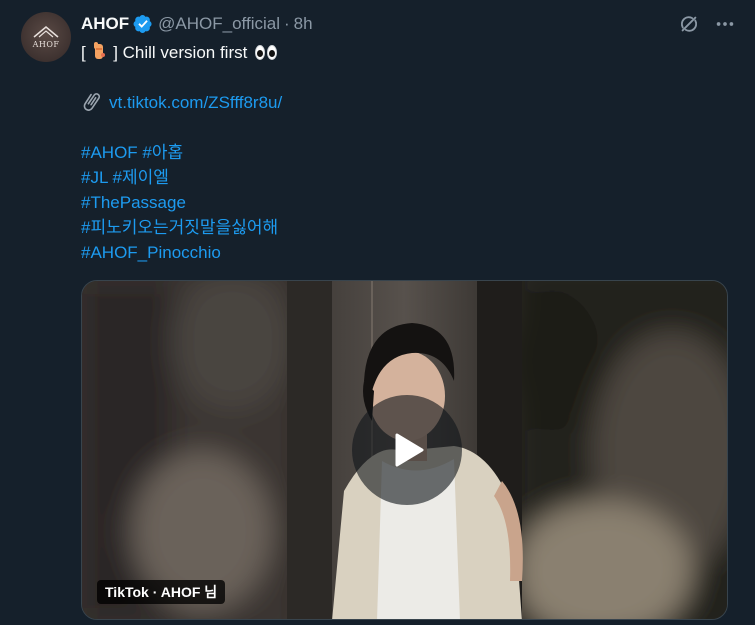 The image size is (755, 625). I want to click on tweet-timestamp: 8h, so click(303, 24).